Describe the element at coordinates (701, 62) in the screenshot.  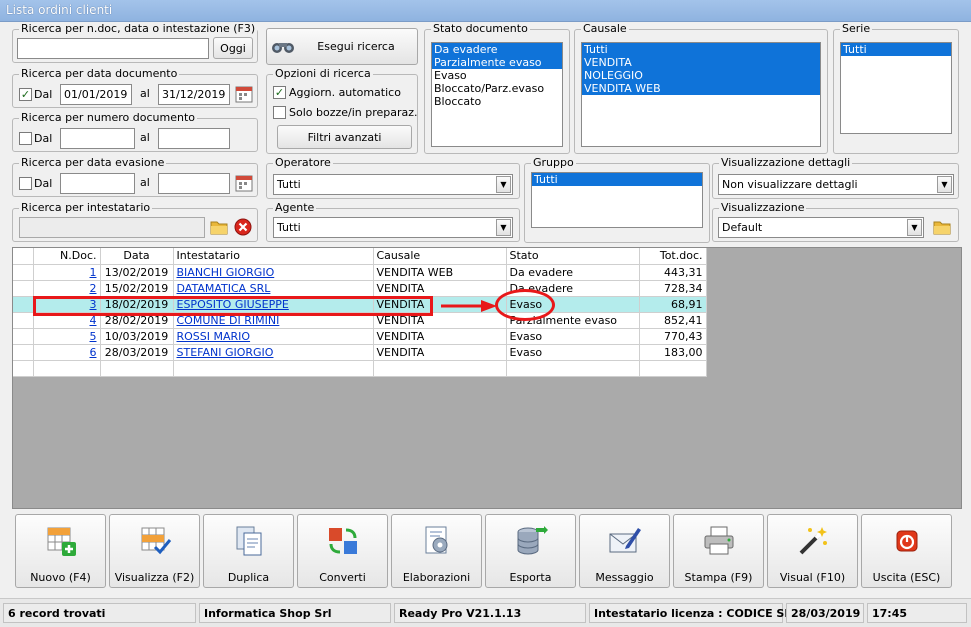
I see `causale-item: VENDITA` at that location.